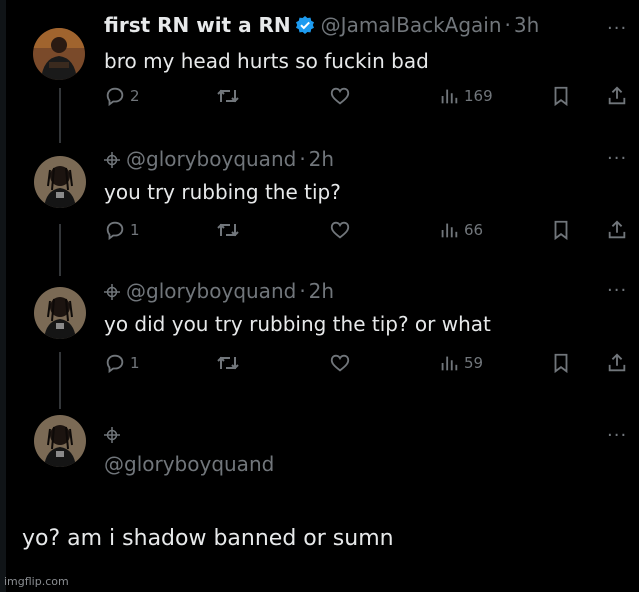 This screenshot has height=592, width=639. What do you see at coordinates (3, 296) in the screenshot?
I see `window-edge` at bounding box center [3, 296].